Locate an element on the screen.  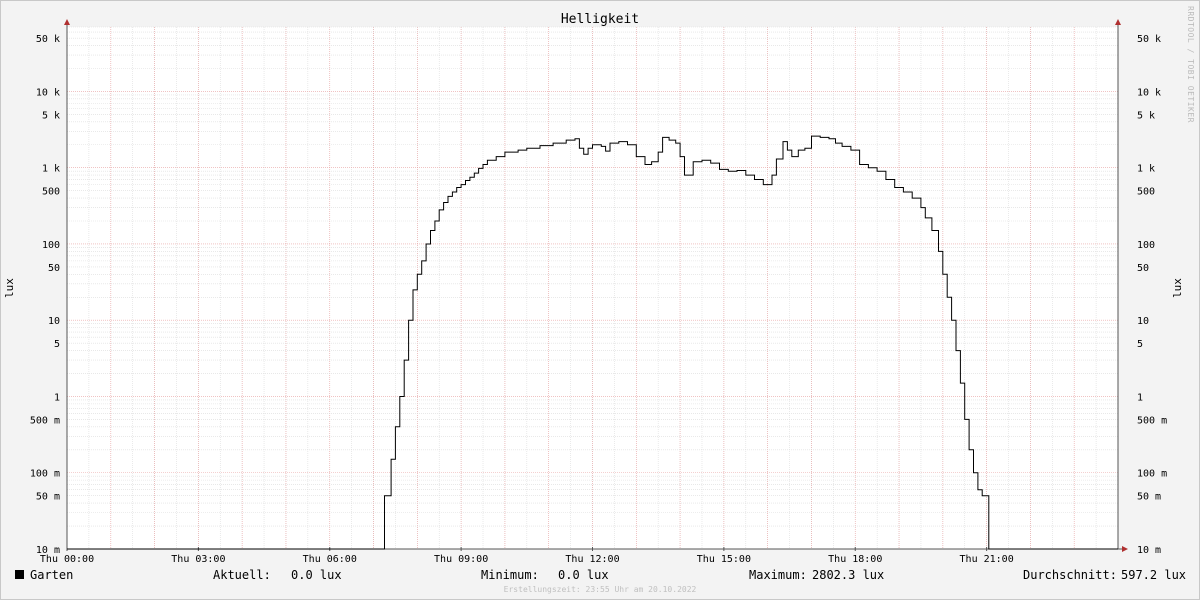
x-tick-label: Thu 21:00 is located at coordinates (987, 559).